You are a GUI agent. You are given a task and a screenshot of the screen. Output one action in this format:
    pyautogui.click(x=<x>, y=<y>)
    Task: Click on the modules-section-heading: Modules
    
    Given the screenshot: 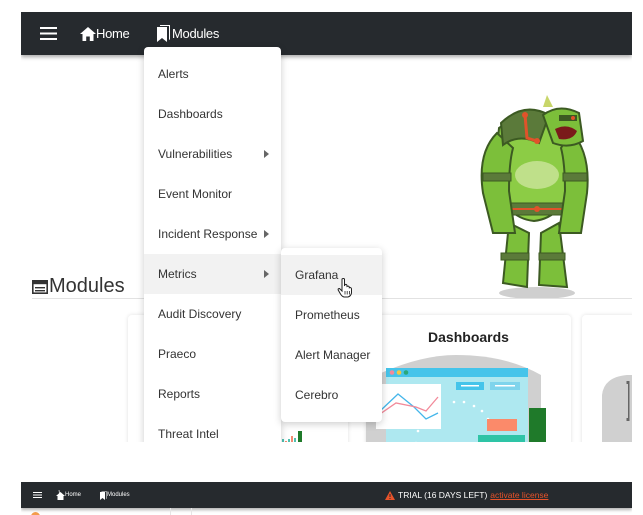 What is the action you would take?
    pyautogui.click(x=78, y=286)
    